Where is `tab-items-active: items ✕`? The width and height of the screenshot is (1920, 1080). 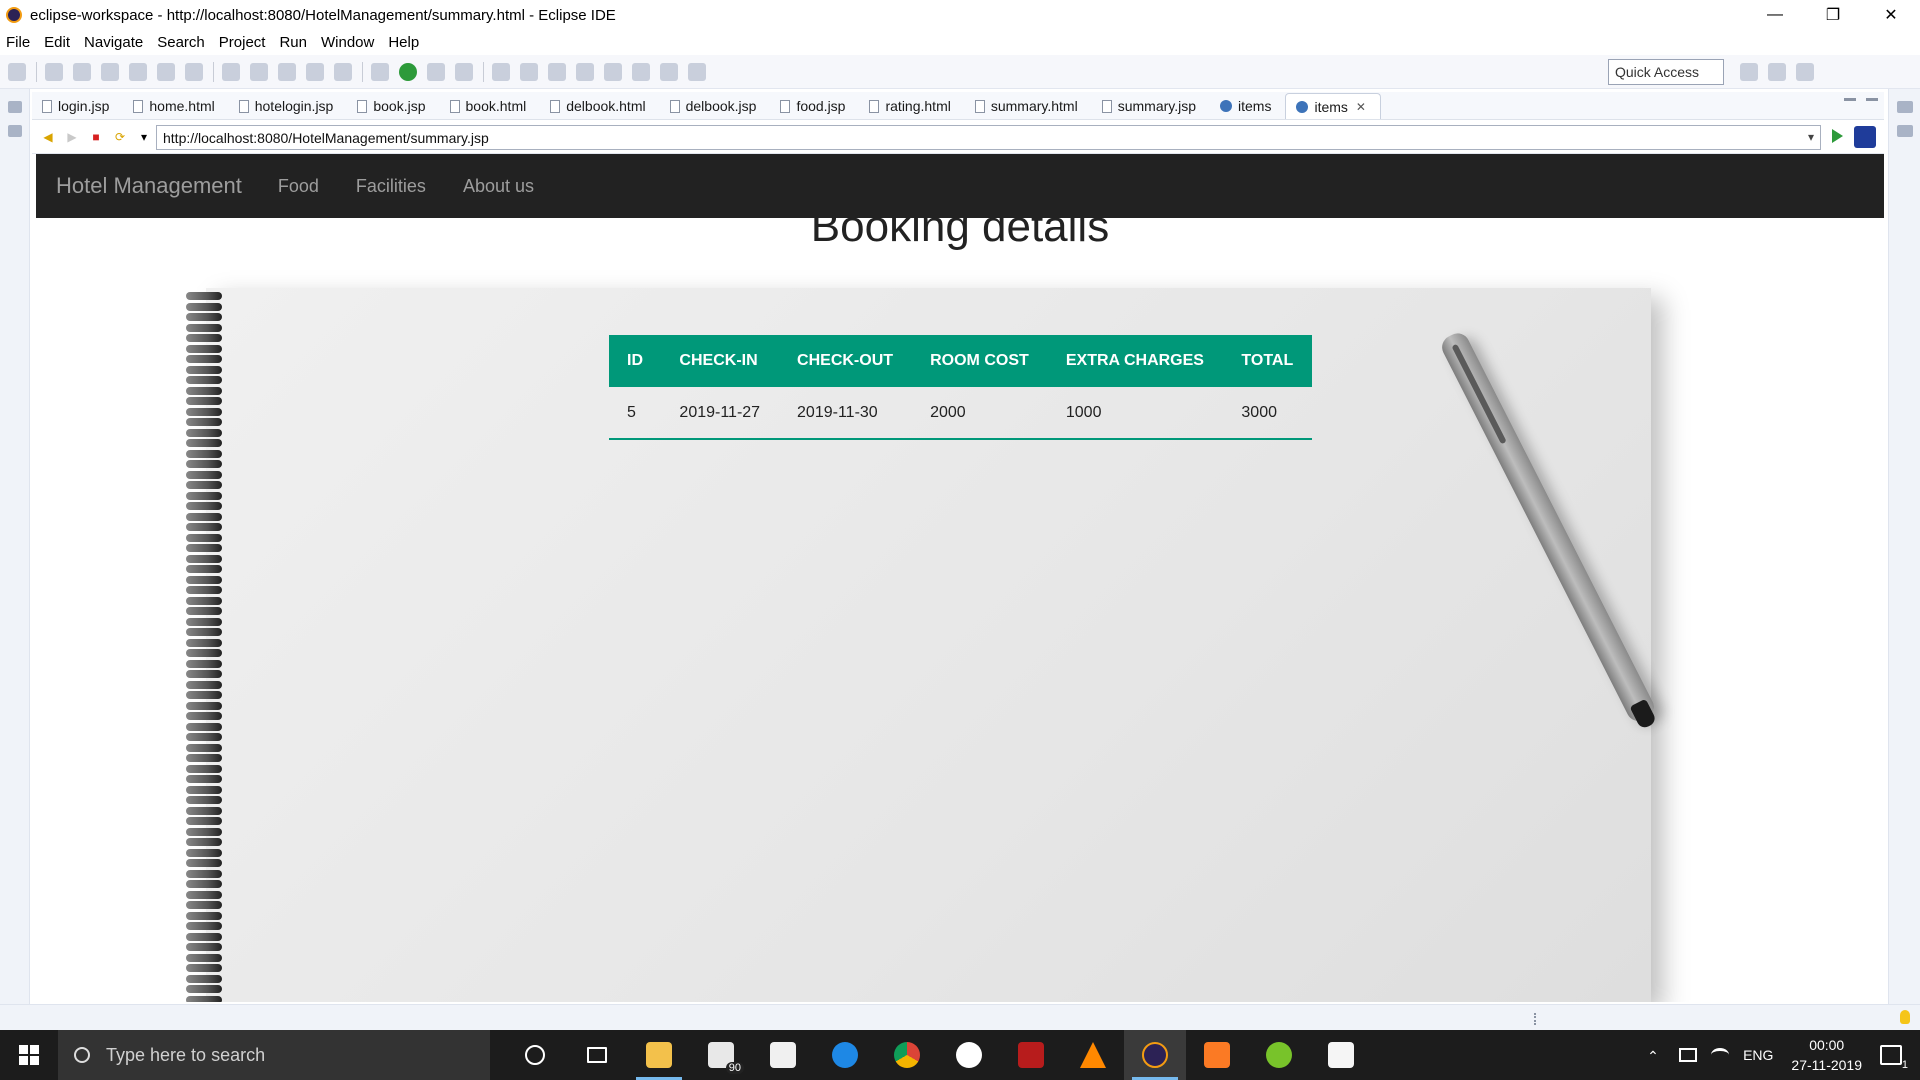
tab-items-active: items ✕ is located at coordinates (1333, 106).